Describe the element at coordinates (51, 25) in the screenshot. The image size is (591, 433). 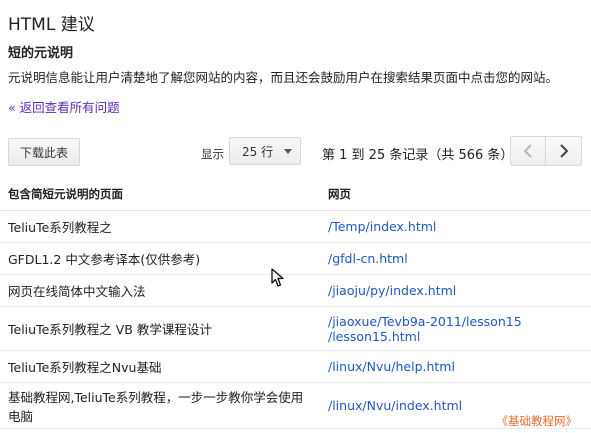
I see `page-title: HTML 建议` at that location.